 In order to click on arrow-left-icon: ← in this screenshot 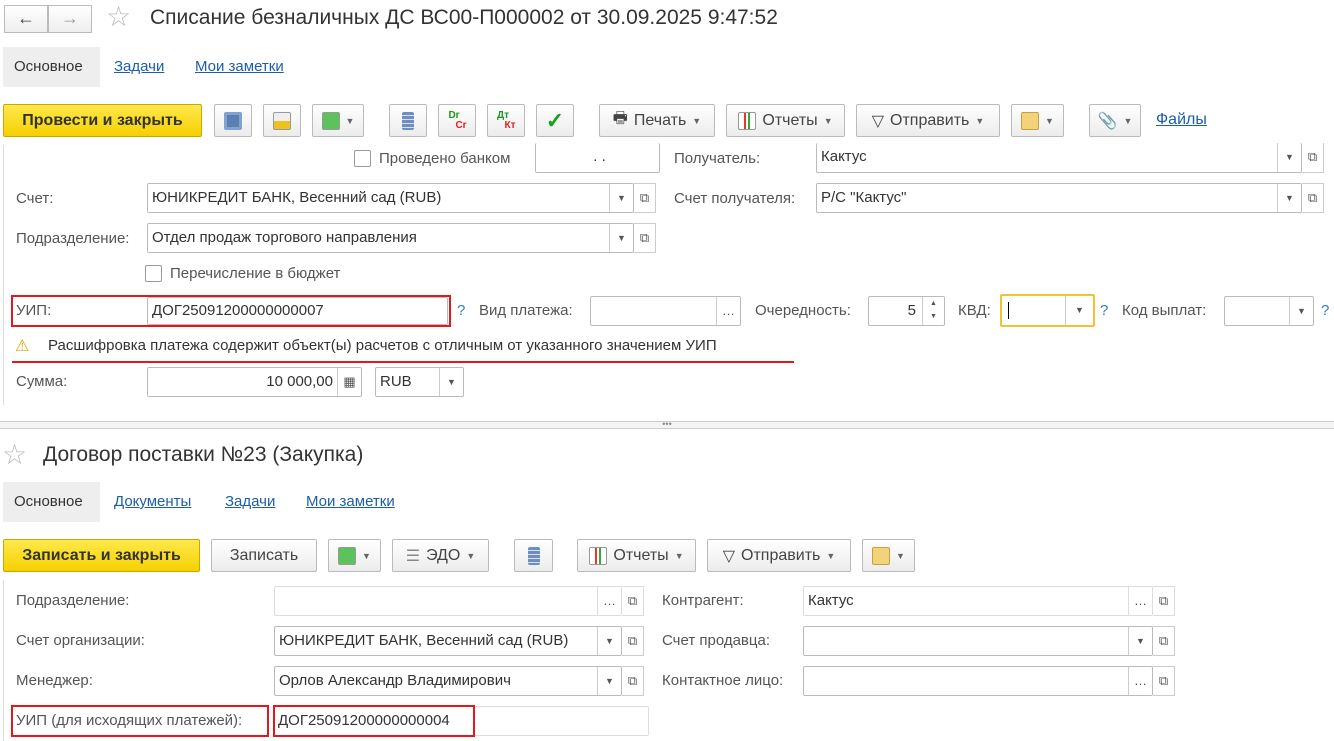, I will do `click(26, 18)`.